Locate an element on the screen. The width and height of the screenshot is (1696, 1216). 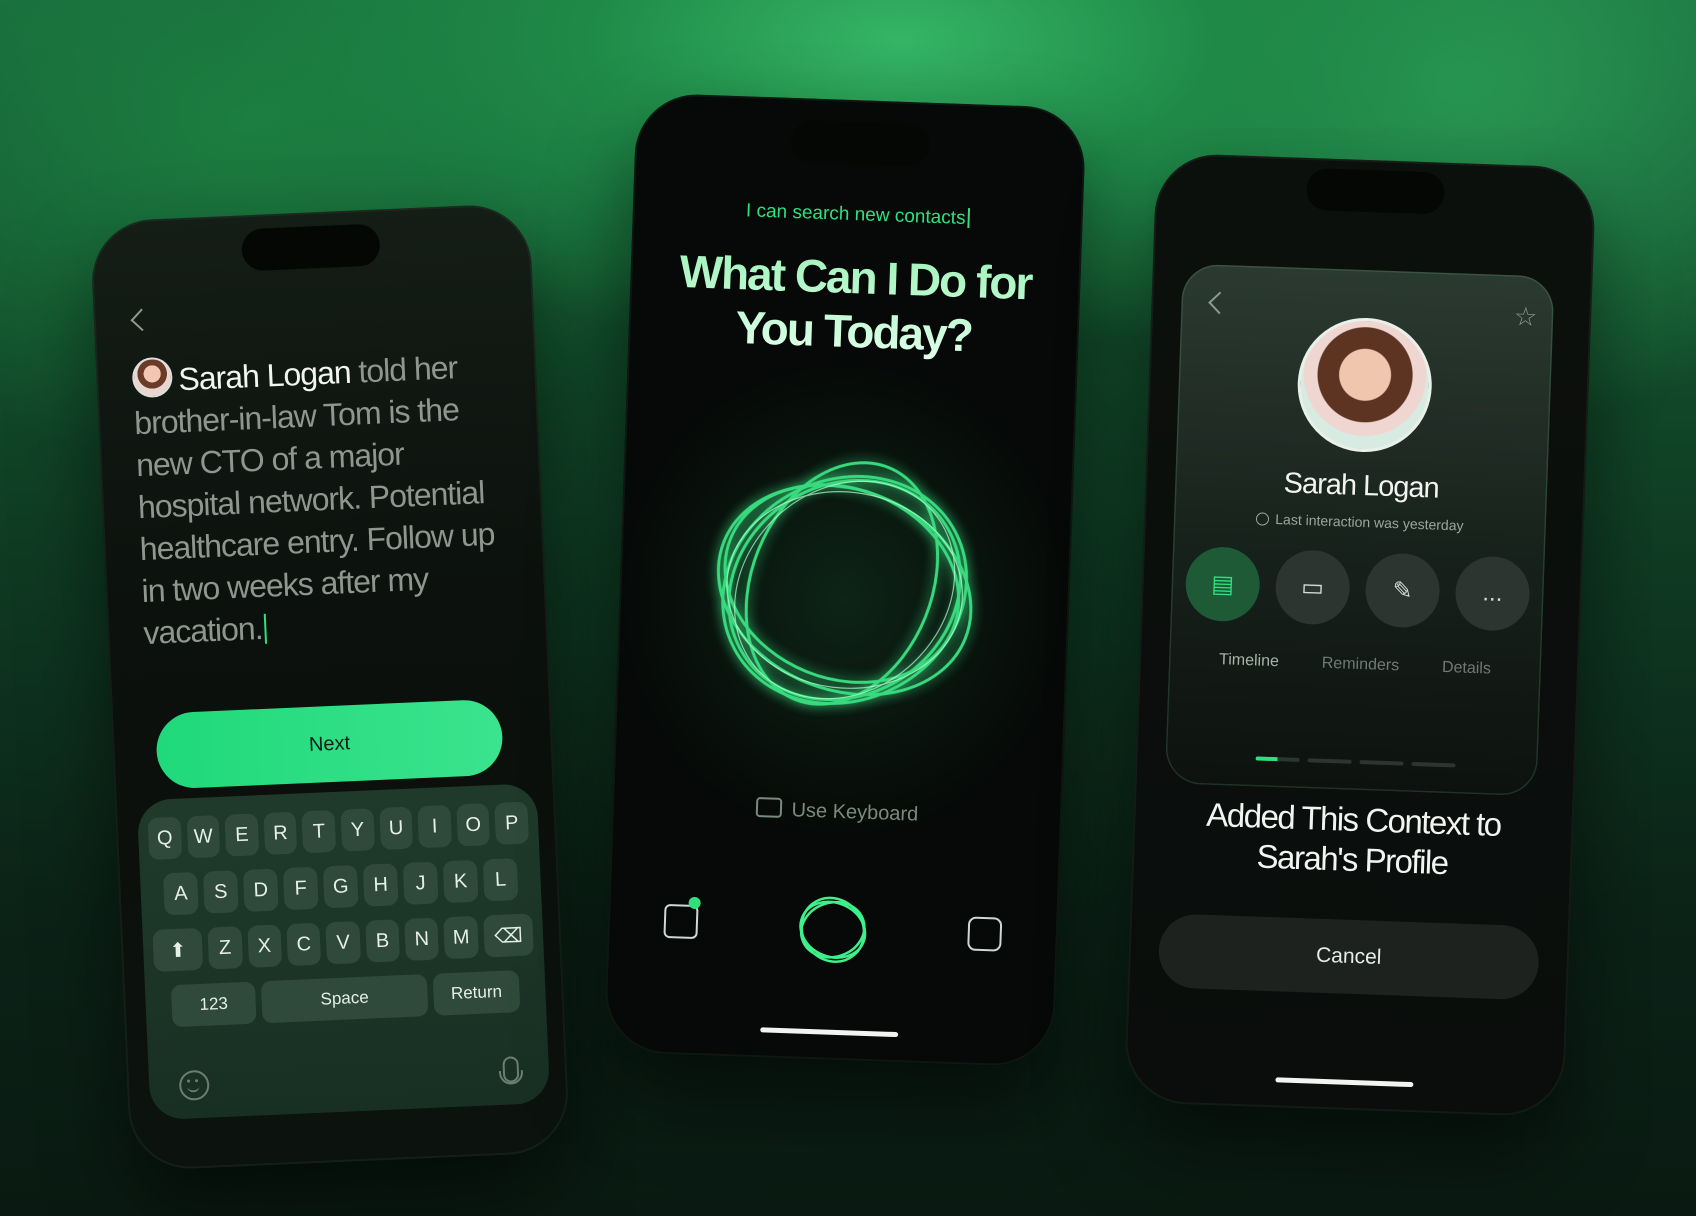
assistant-headline: What Can I Do for You Today? is located at coordinates (855, 304).